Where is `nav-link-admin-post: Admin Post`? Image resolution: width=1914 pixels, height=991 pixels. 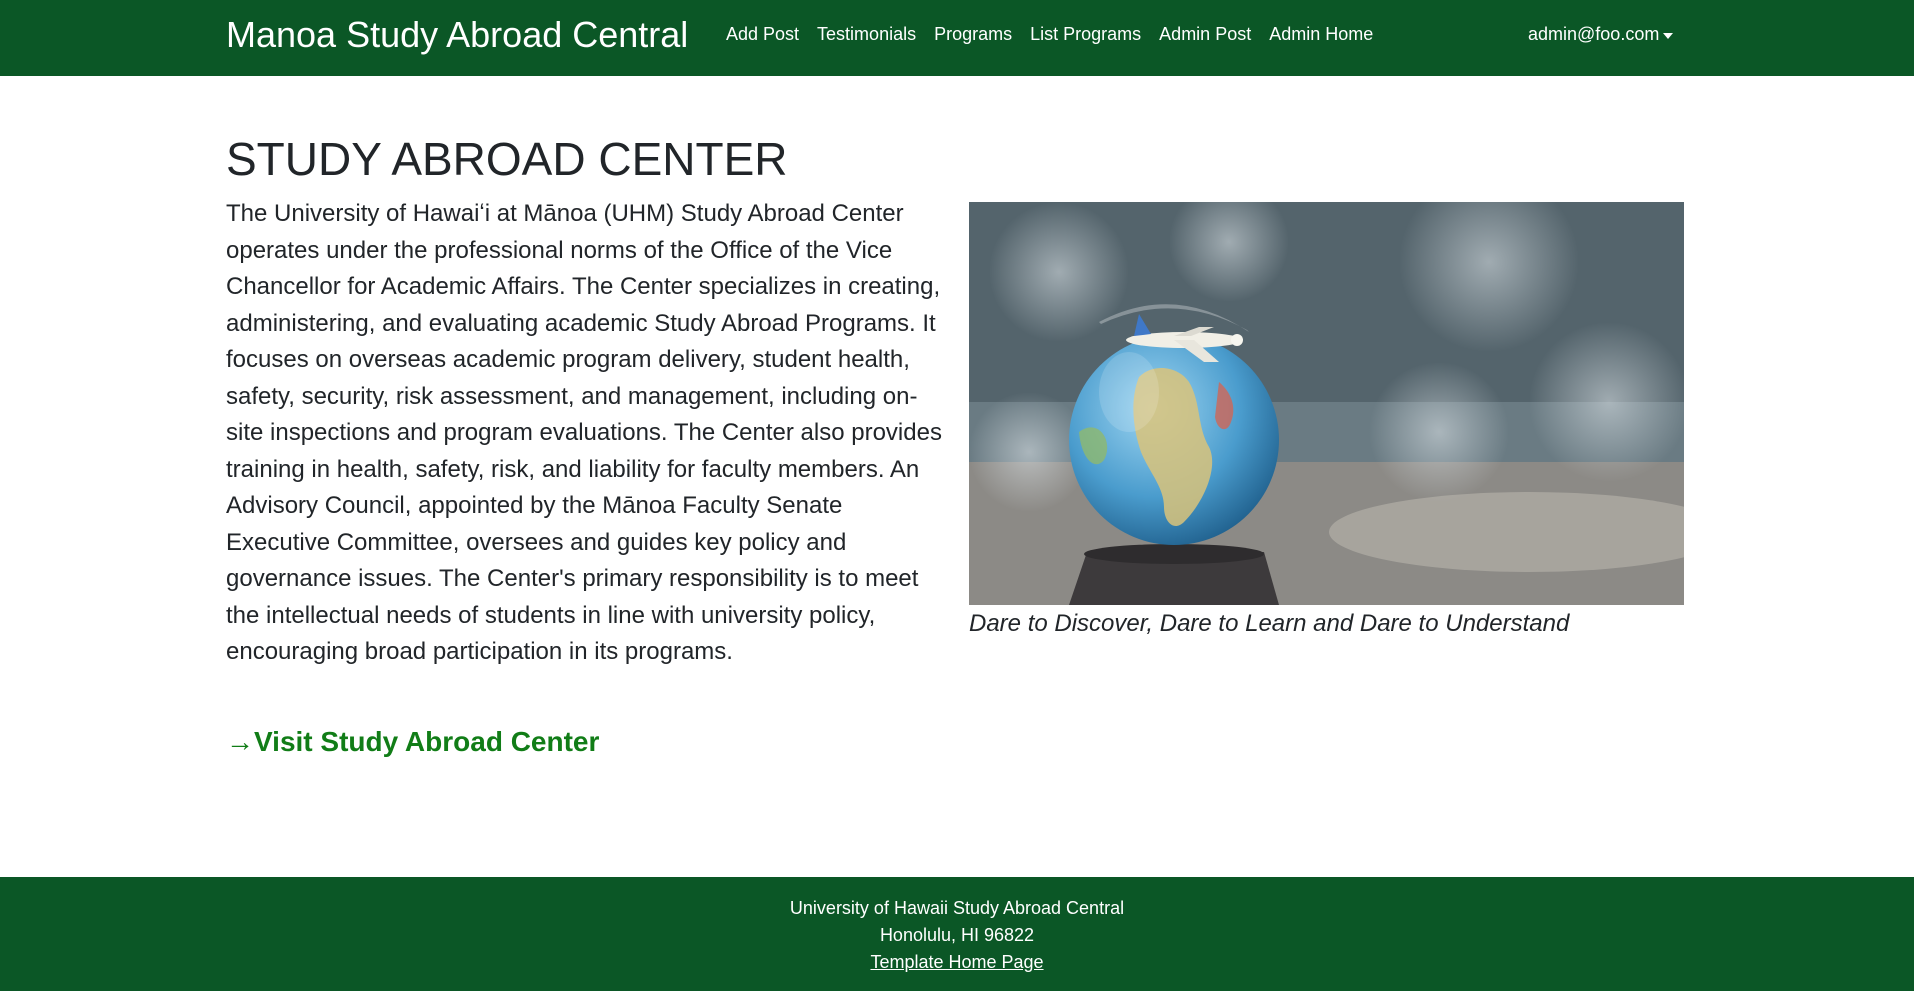 nav-link-admin-post: Admin Post is located at coordinates (1205, 34).